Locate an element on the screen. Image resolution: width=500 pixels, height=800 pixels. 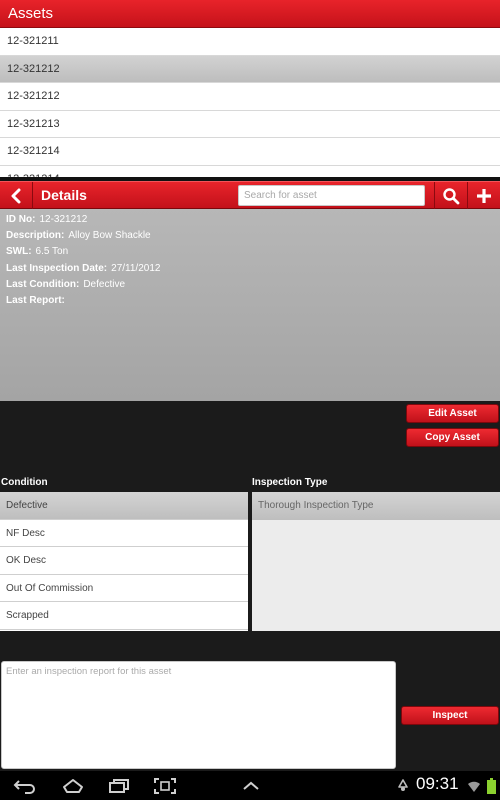
nav-screenshot-button is located at coordinates (165, 785).